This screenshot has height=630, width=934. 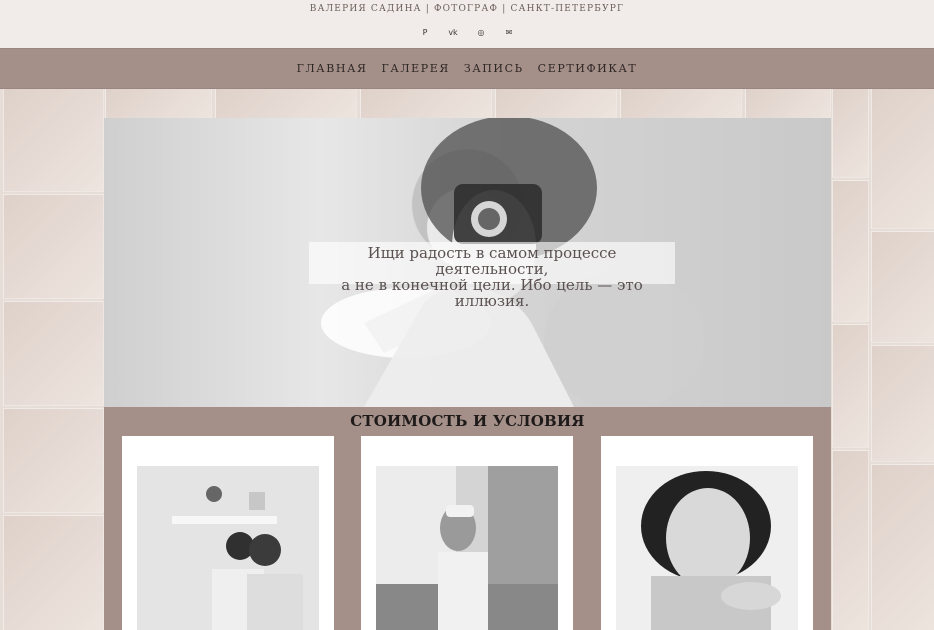 What do you see at coordinates (707, 548) in the screenshot?
I see `portrait-photo` at bounding box center [707, 548].